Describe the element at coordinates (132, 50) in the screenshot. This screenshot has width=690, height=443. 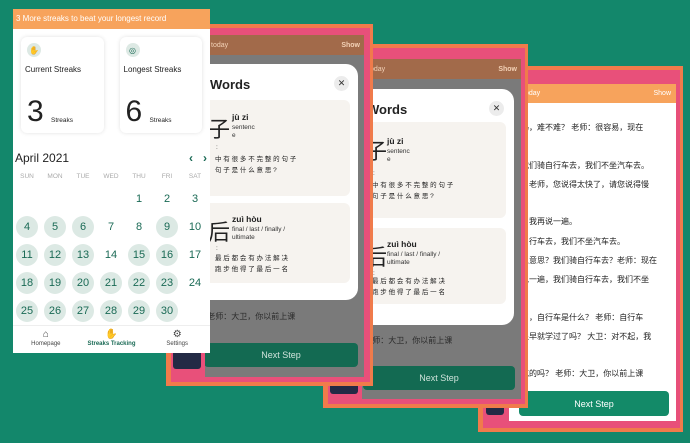
I see `medal-icon: ◎` at that location.